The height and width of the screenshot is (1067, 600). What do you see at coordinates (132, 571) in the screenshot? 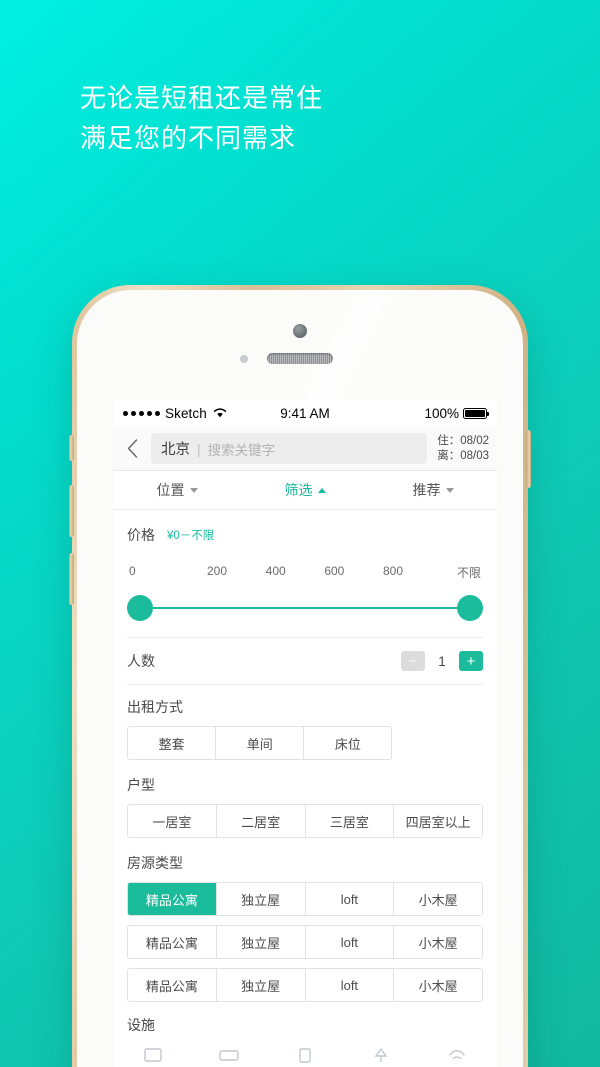
I see `price-tick: 0` at bounding box center [132, 571].